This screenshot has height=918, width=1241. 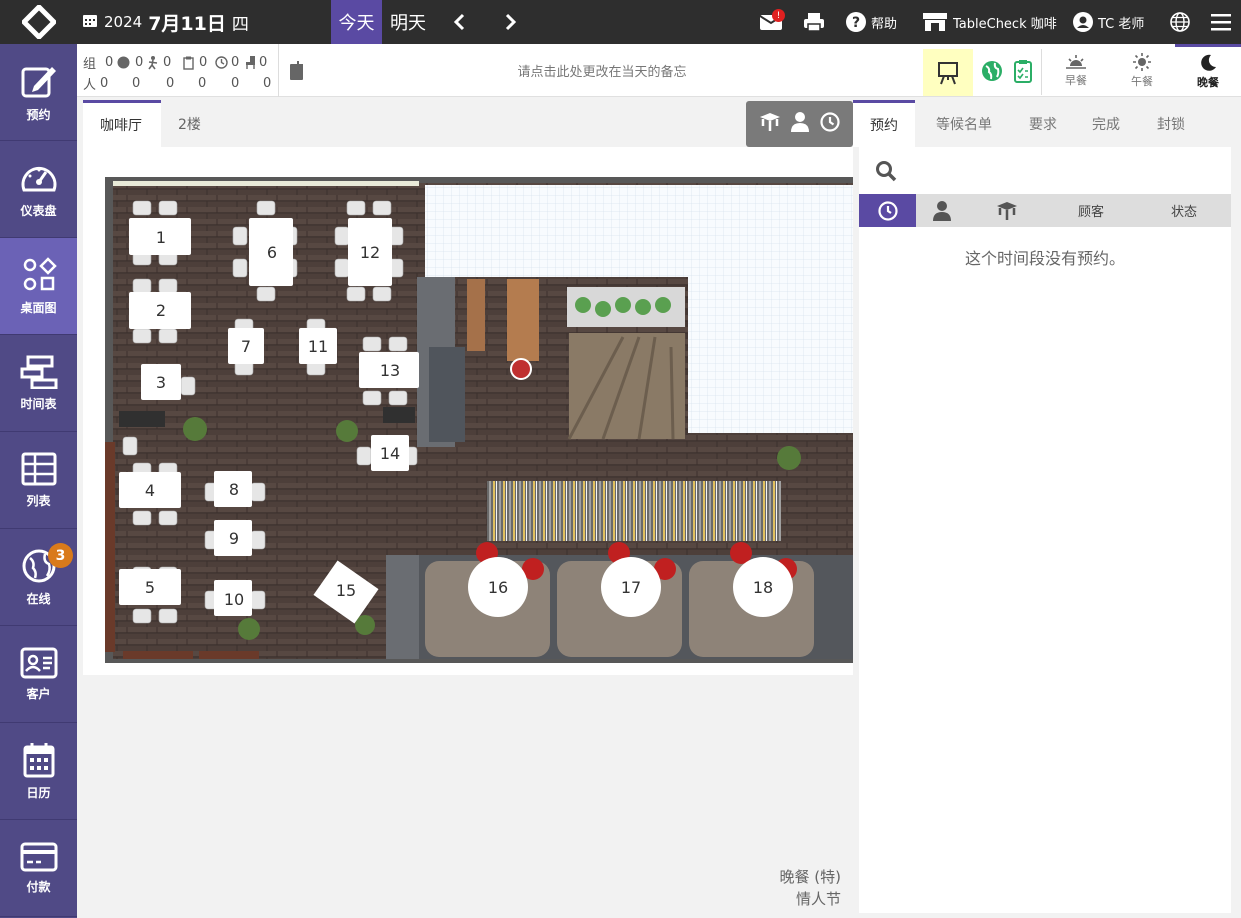 I want to click on sidebar-item-calendar: 日历, so click(x=38, y=771).